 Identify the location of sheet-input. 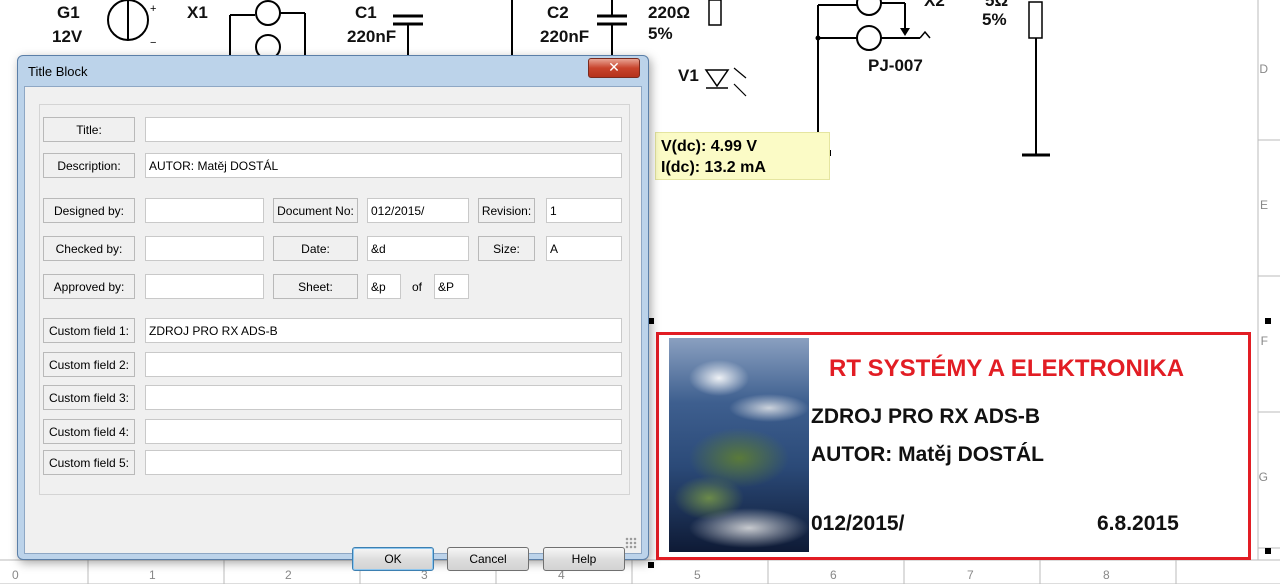
(384, 286).